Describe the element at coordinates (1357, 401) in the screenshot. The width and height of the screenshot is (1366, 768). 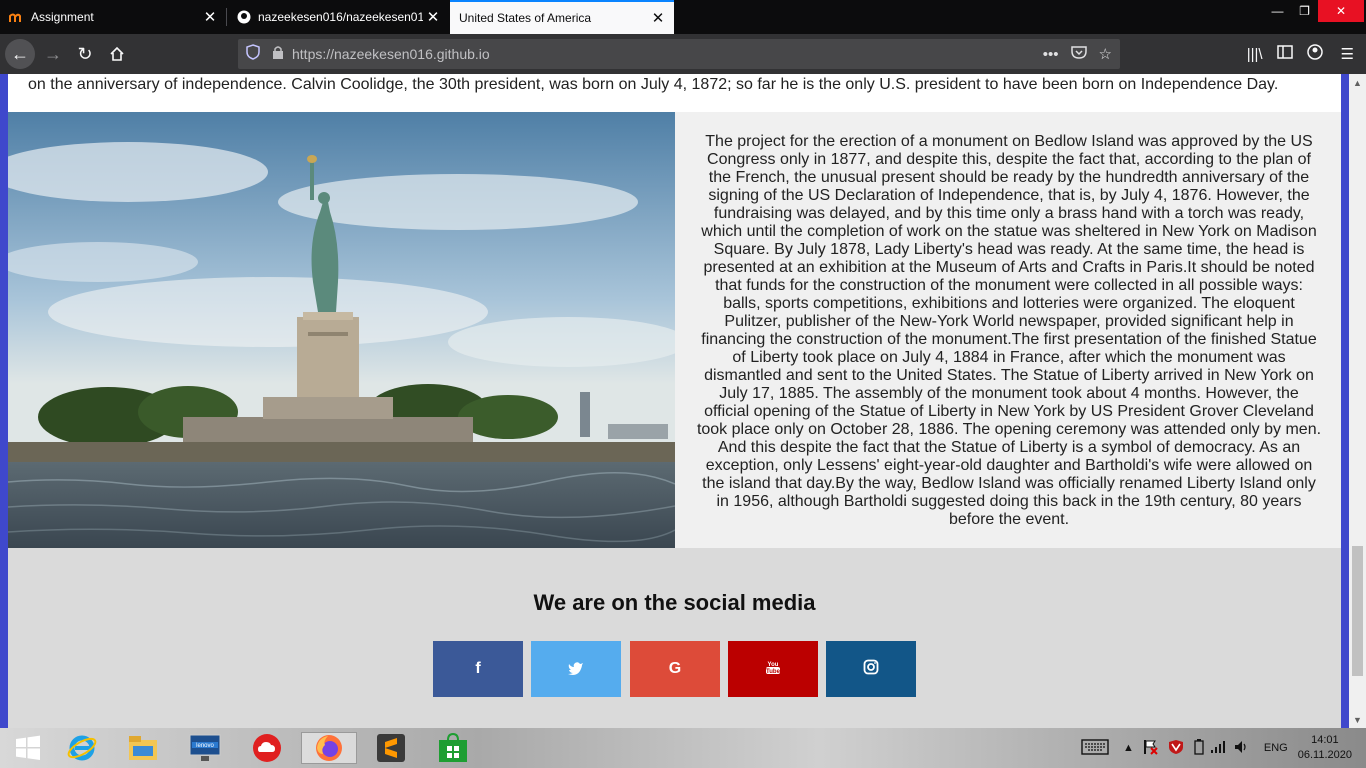
I see `vertical-scrollbar: ▲ ▼` at that location.